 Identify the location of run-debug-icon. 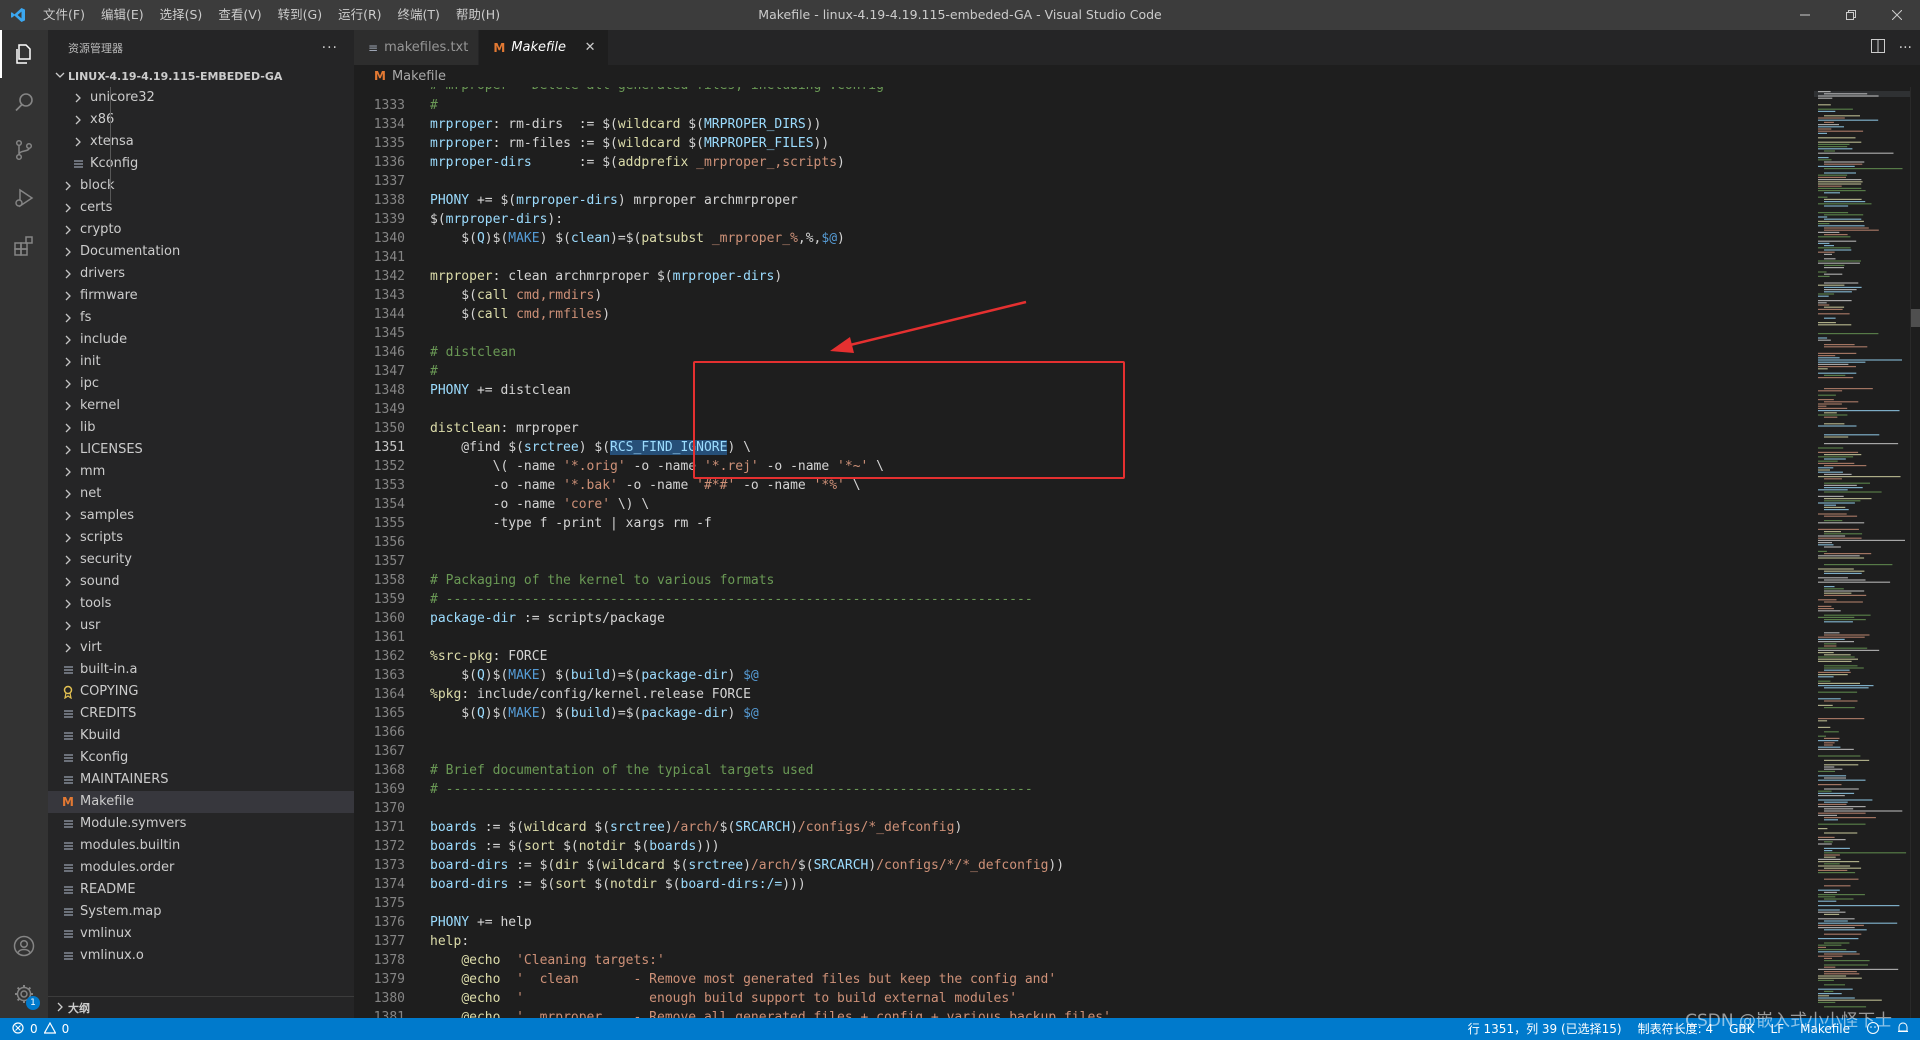
(24, 198).